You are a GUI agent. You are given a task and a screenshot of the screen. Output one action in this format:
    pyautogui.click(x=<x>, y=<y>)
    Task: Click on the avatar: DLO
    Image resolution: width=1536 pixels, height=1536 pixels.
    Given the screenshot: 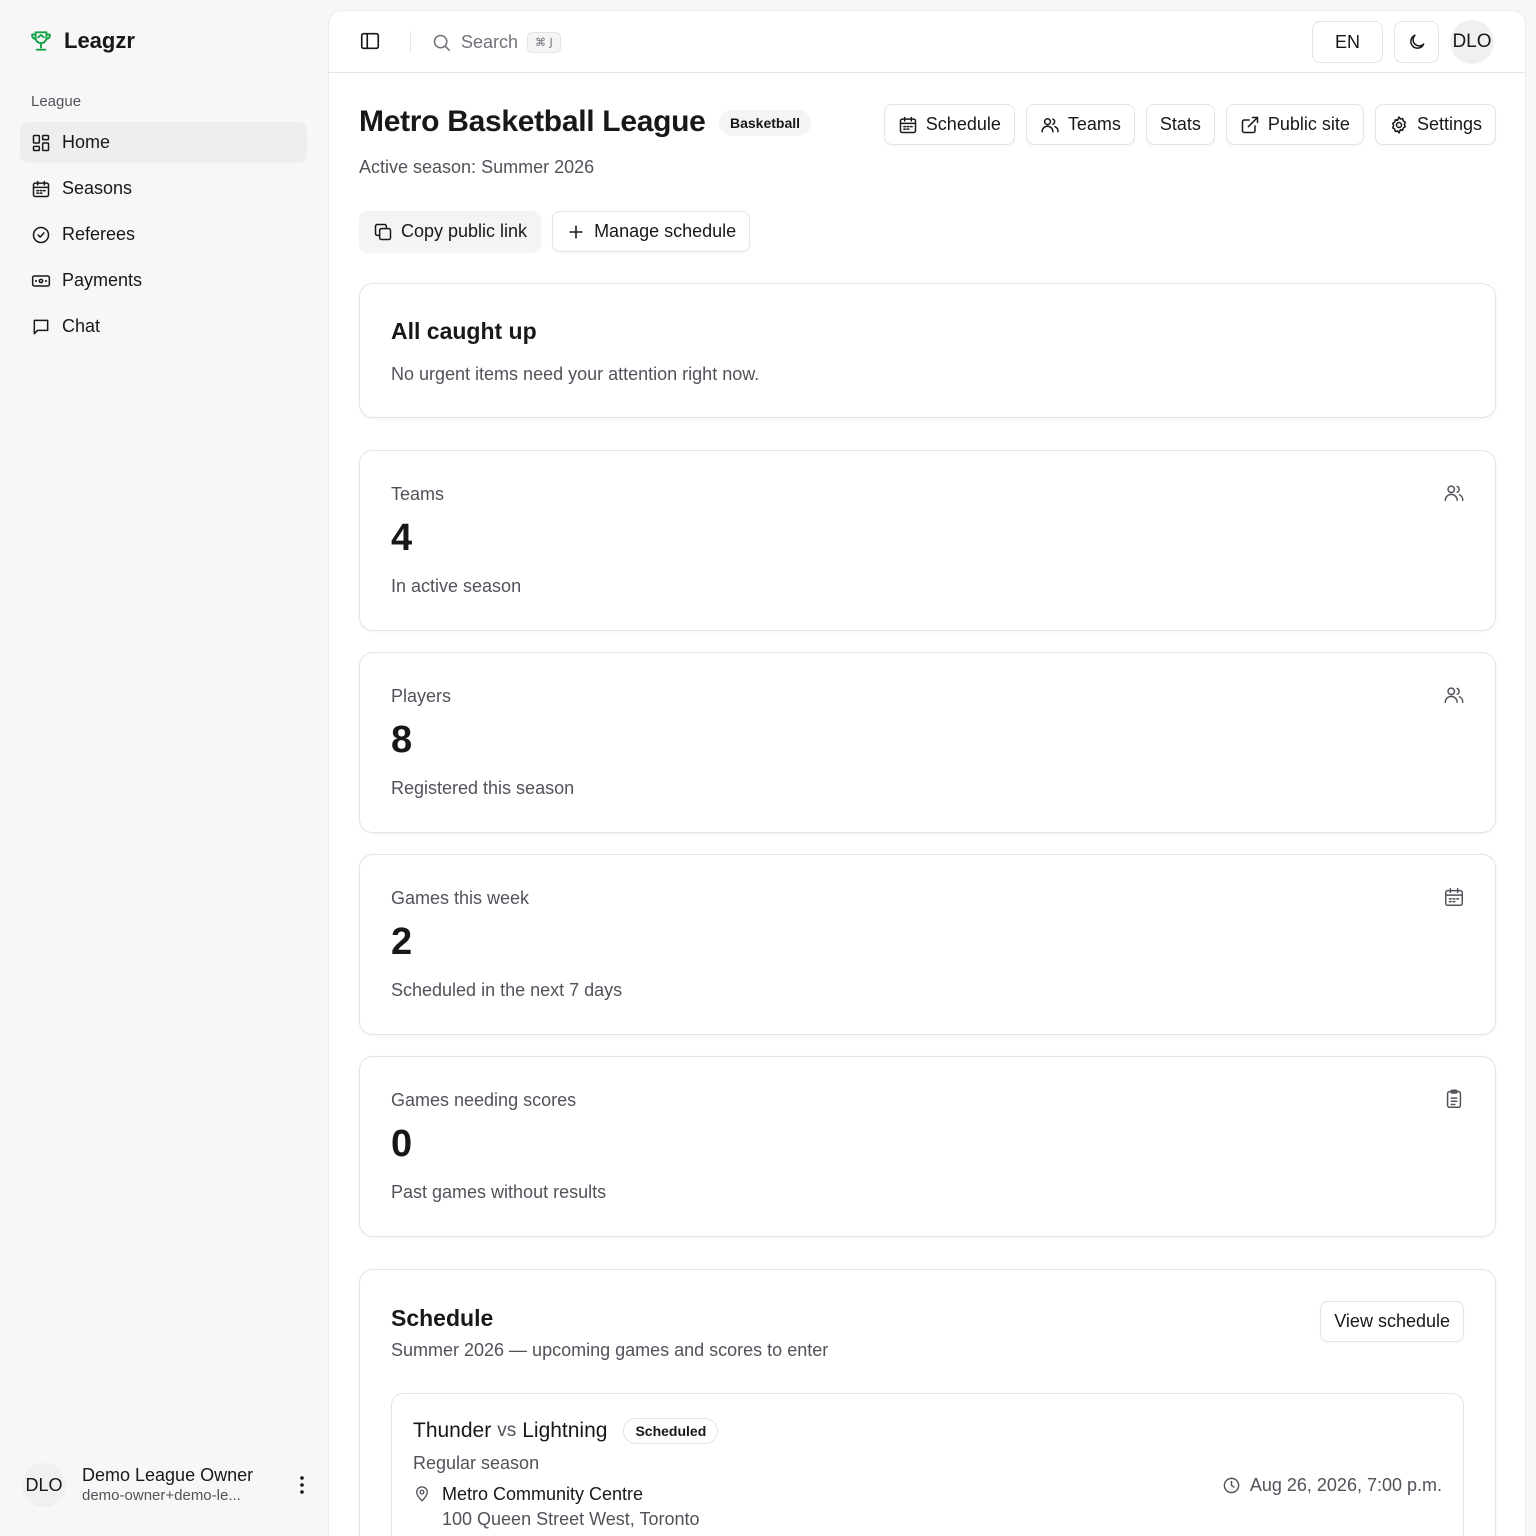 What is the action you would take?
    pyautogui.click(x=44, y=1485)
    